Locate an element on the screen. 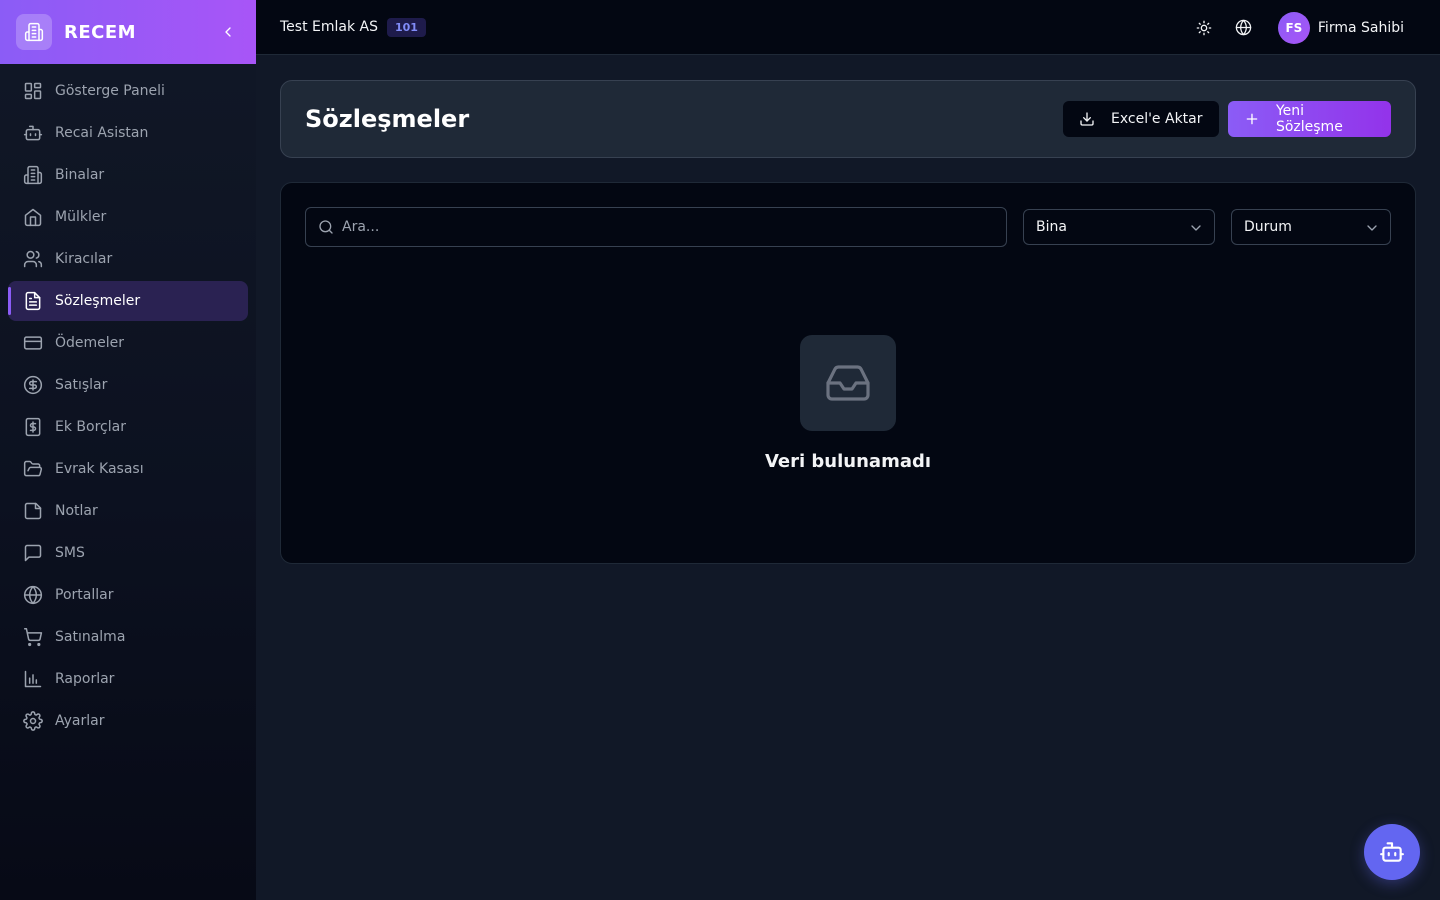 This screenshot has width=1440, height=900. building-select: Bina is located at coordinates (1119, 227).